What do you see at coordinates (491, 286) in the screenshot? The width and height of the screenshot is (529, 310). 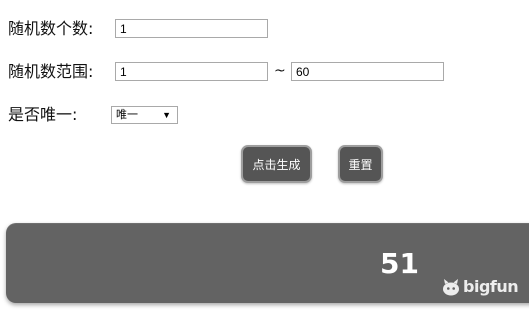 I see `watermark-text: bigfun` at bounding box center [491, 286].